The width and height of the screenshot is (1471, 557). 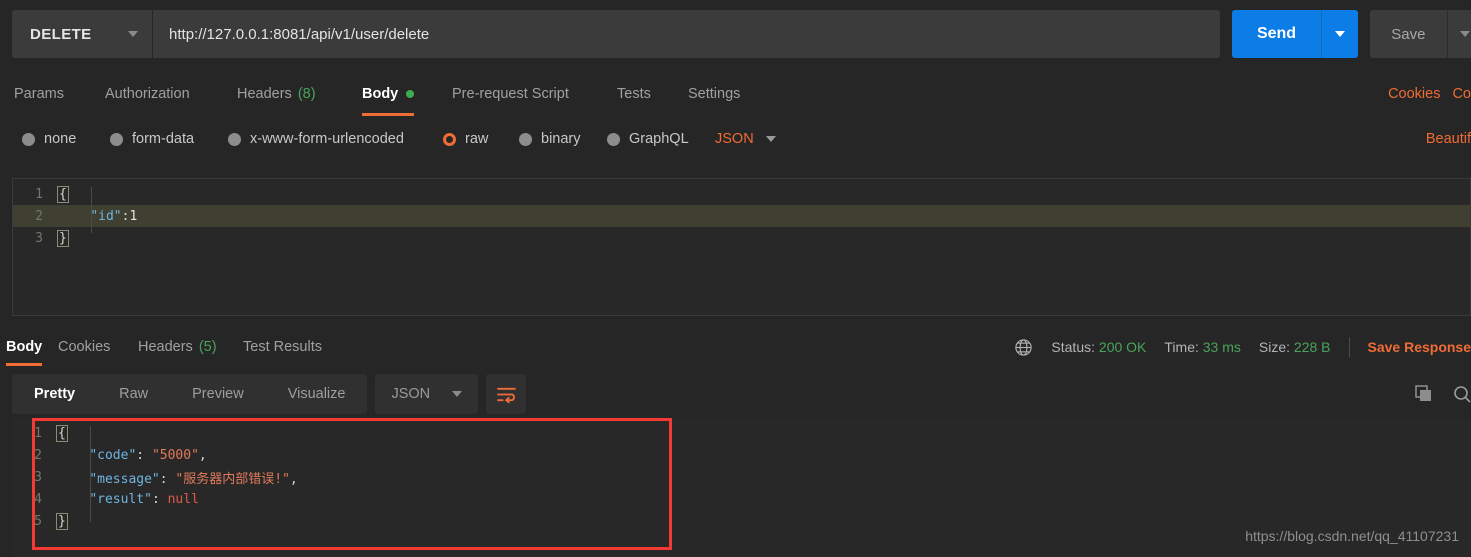 I want to click on time-group: Time: 33 ms, so click(x=1202, y=347).